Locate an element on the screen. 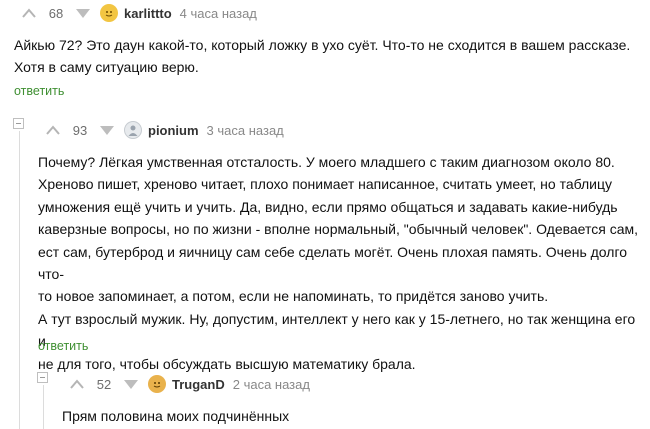 This screenshot has height=429, width=650. comment-header: 68 karlittto 4 часа назад is located at coordinates (138, 13).